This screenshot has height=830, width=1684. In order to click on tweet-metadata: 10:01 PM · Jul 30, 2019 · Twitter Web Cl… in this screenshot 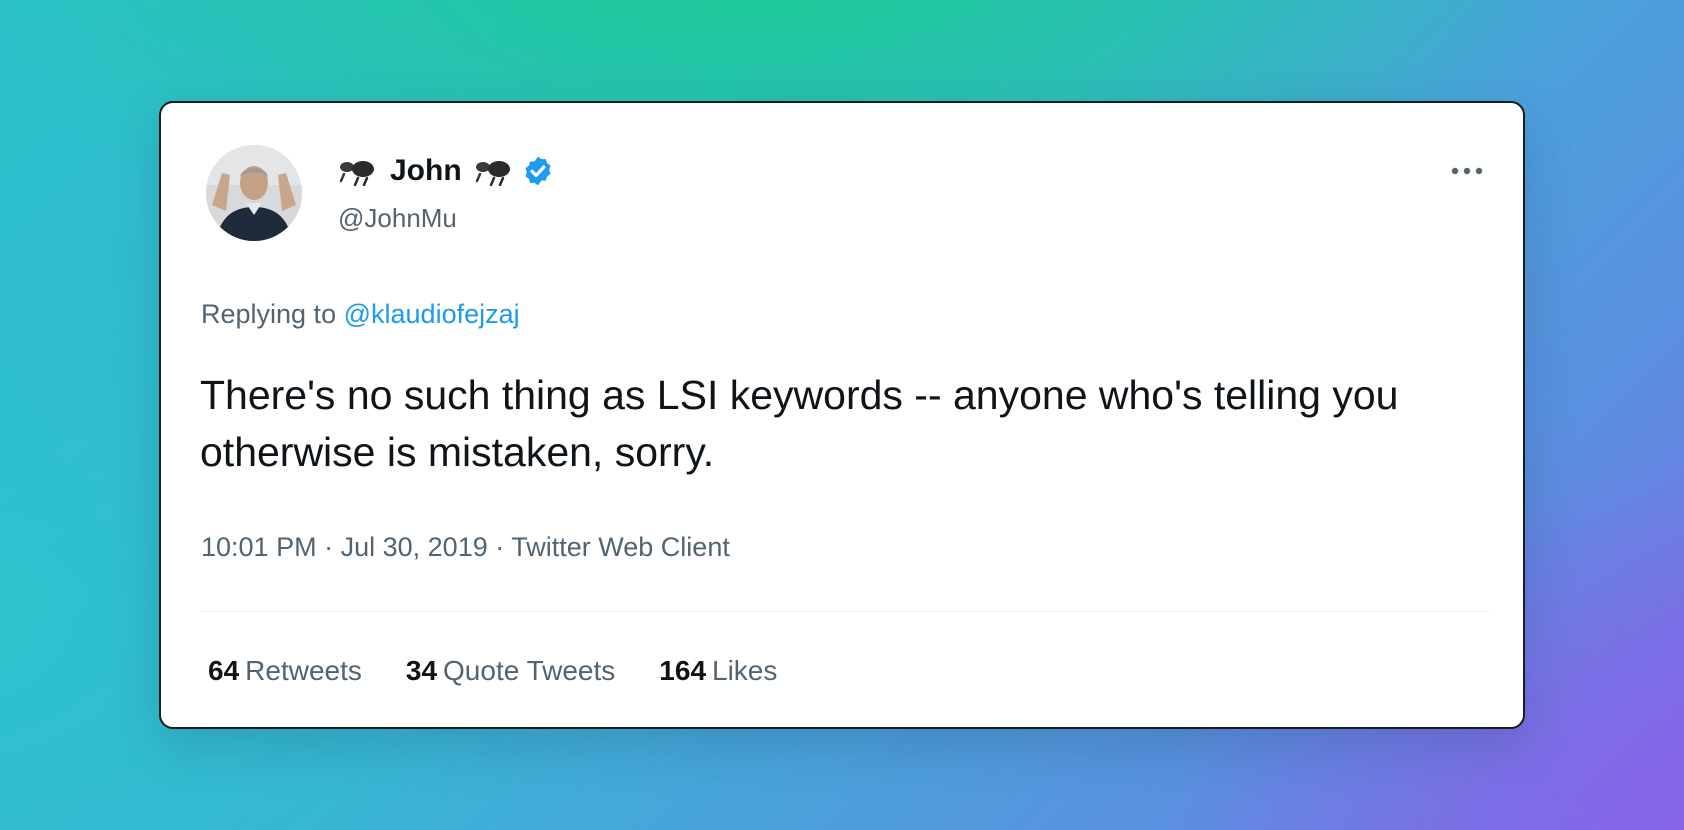, I will do `click(465, 547)`.